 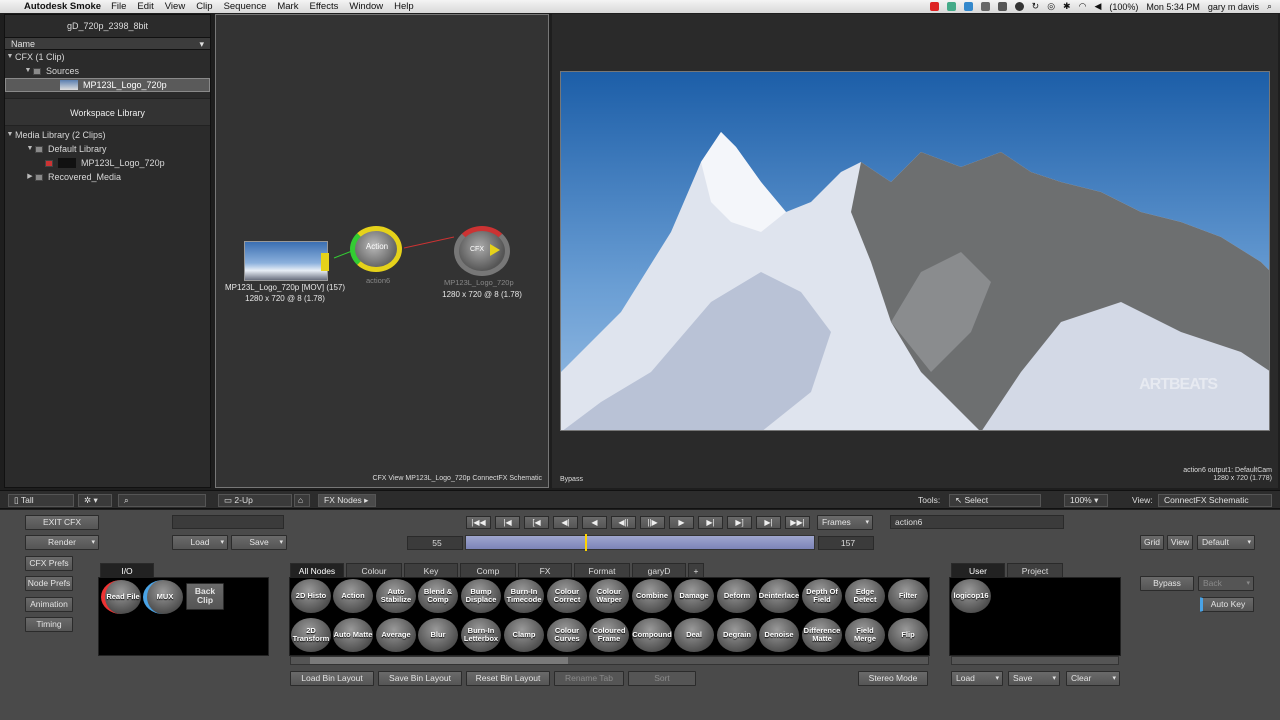 I want to click on search-field: ⌕, so click(x=162, y=500).